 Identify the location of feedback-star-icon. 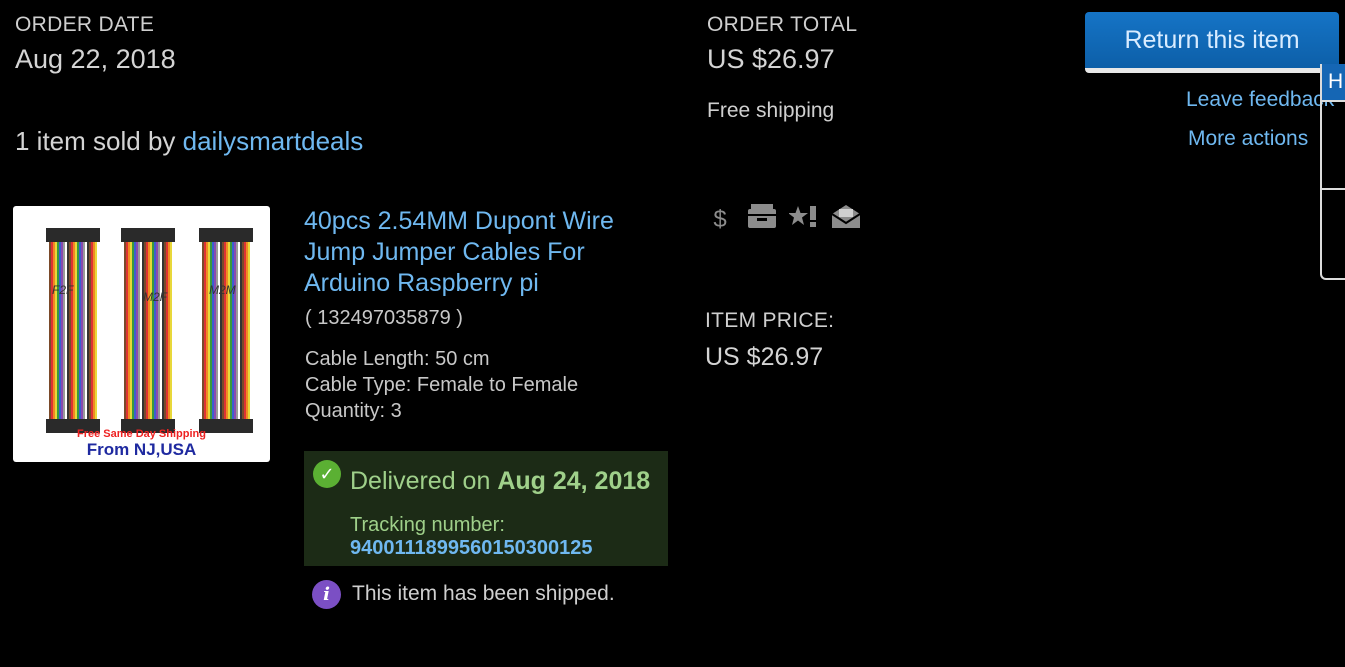
(803, 219).